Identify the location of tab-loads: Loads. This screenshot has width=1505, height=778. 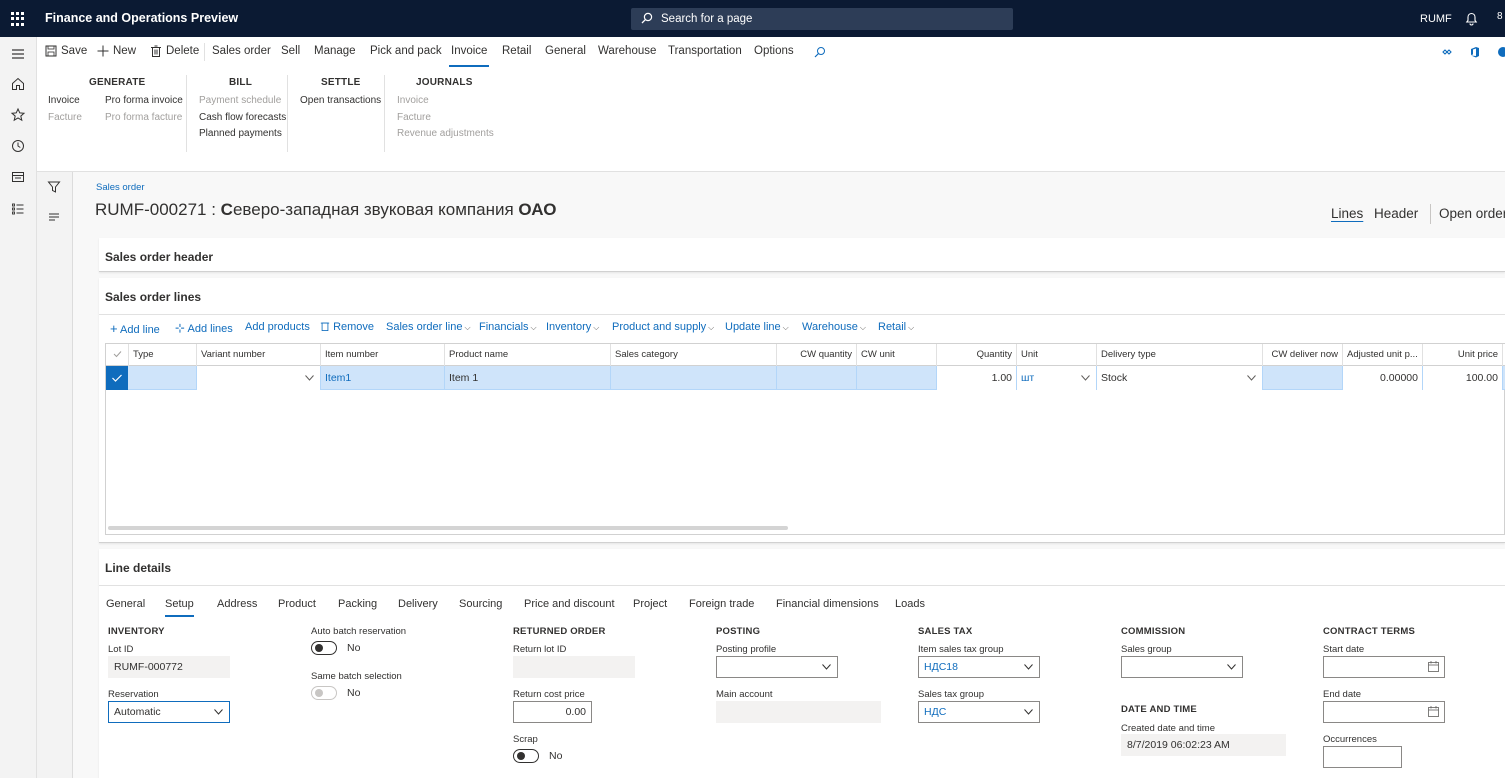
(910, 604).